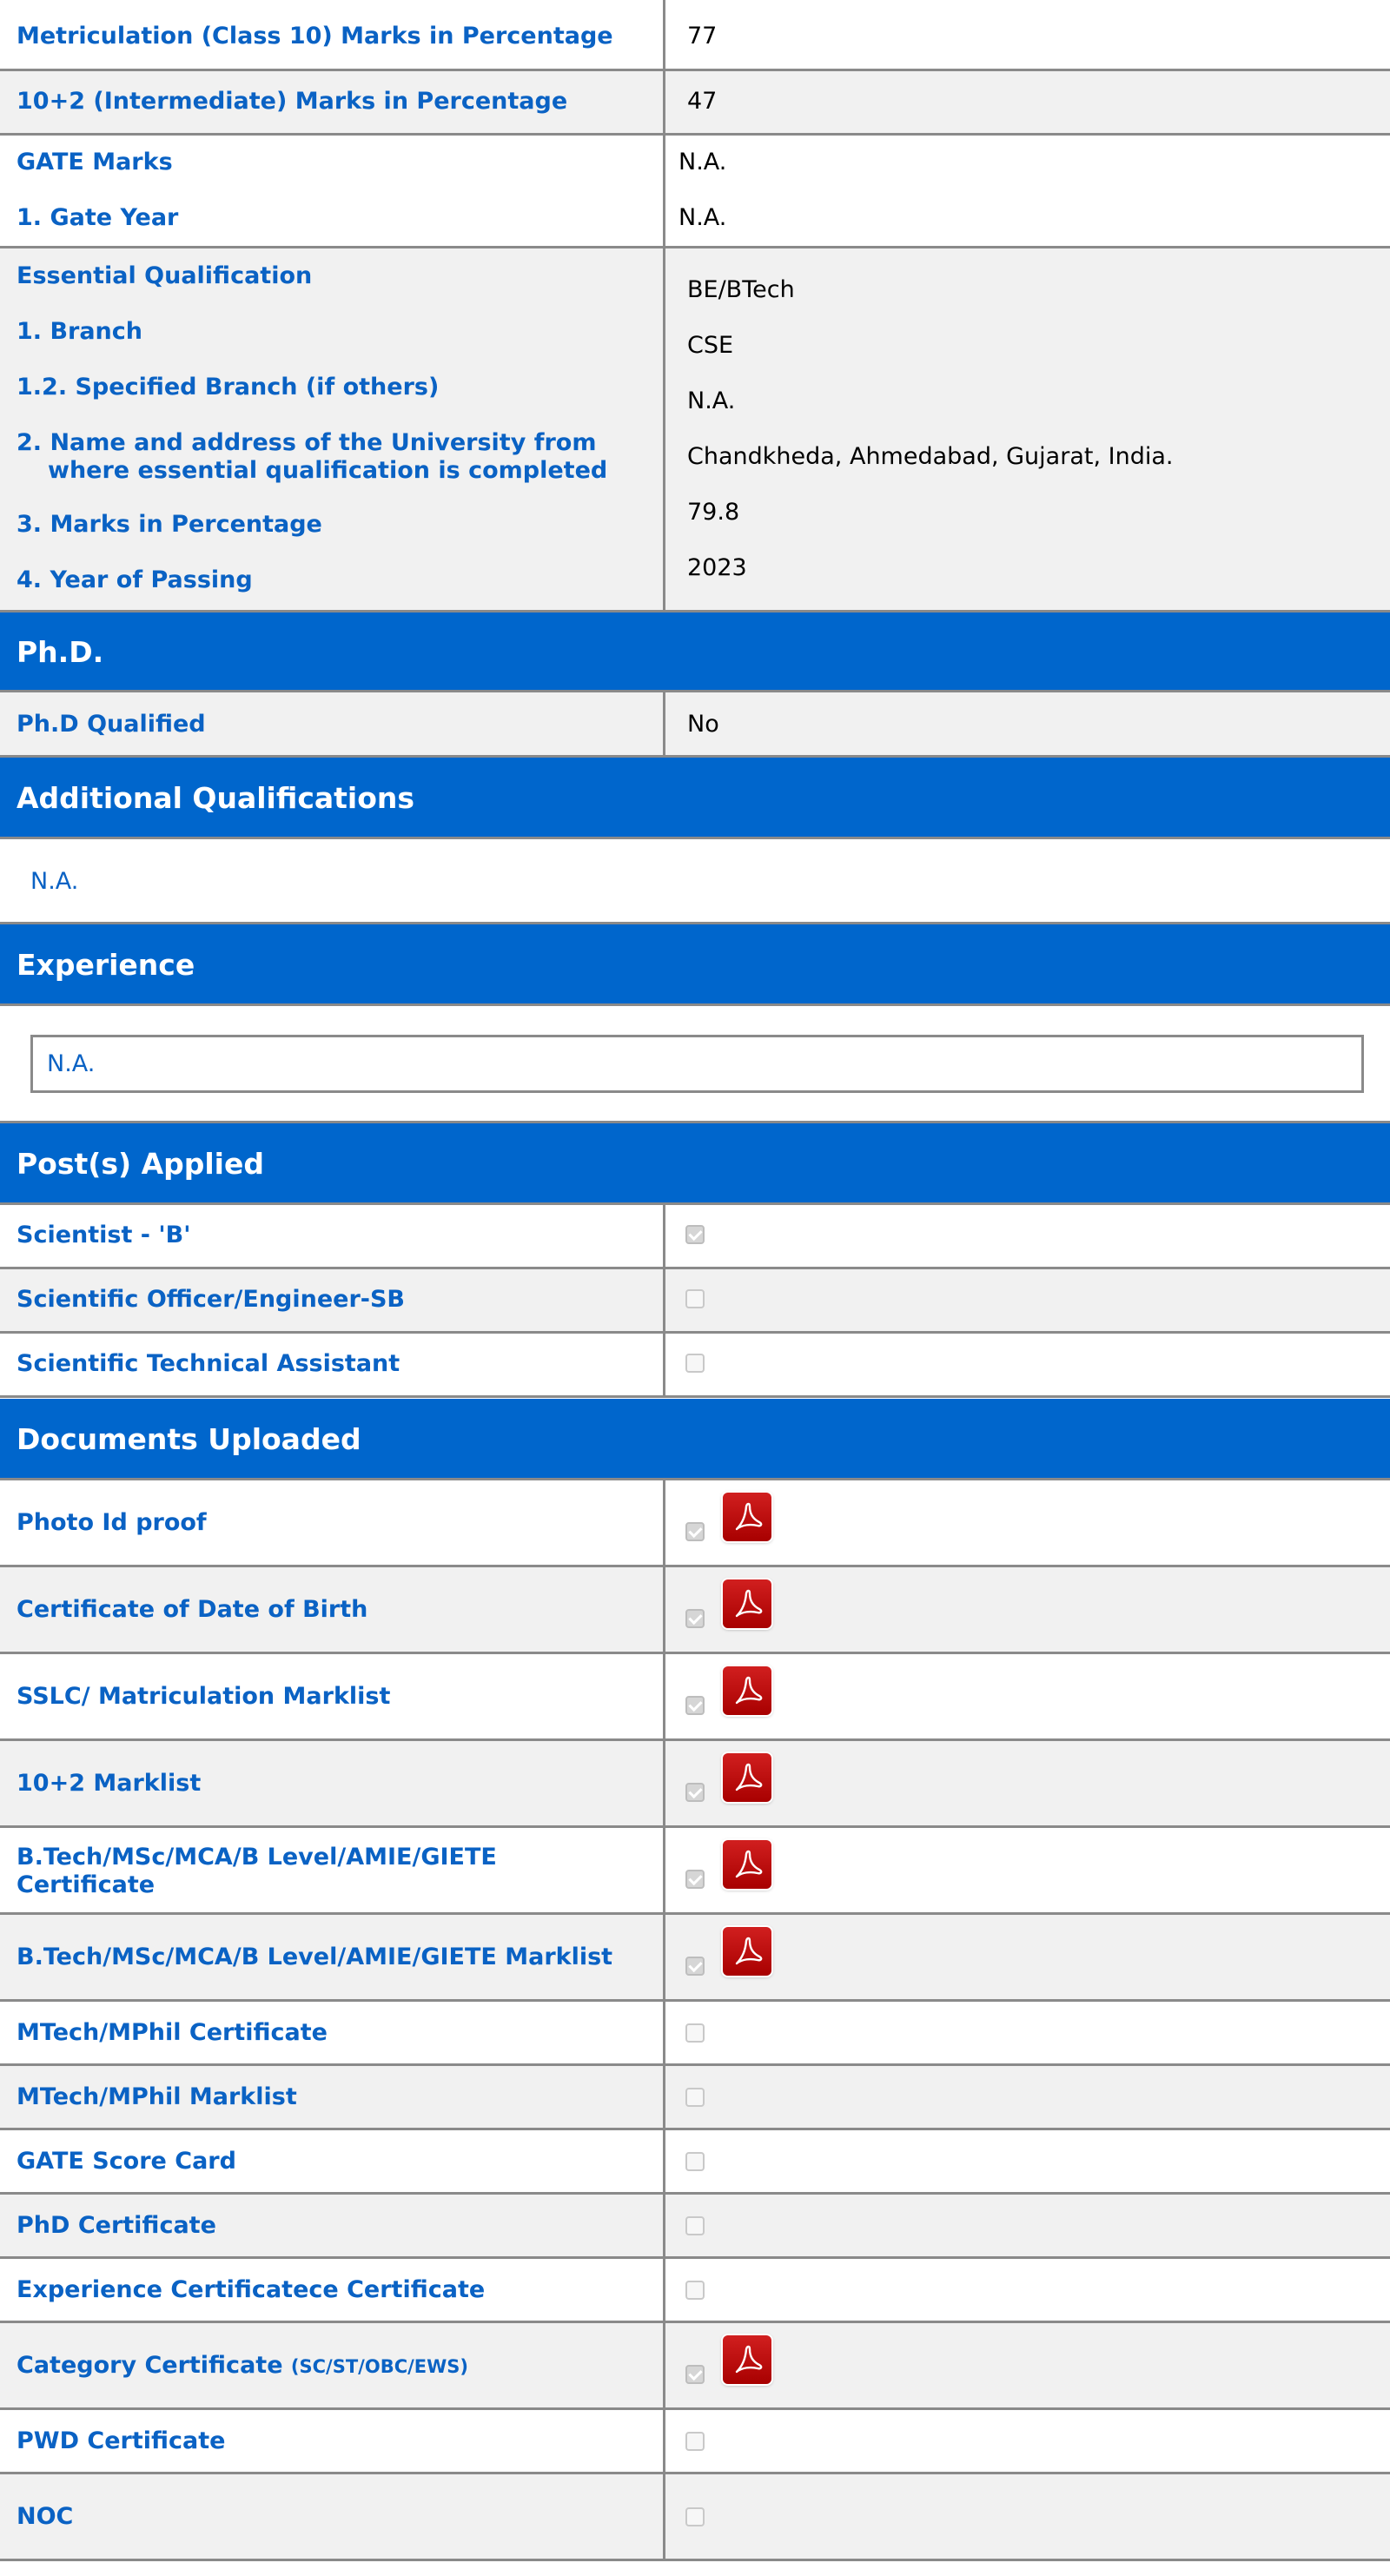 This screenshot has width=1390, height=2576. I want to click on additional-qualifications-title: Additional Qualifications, so click(216, 798).